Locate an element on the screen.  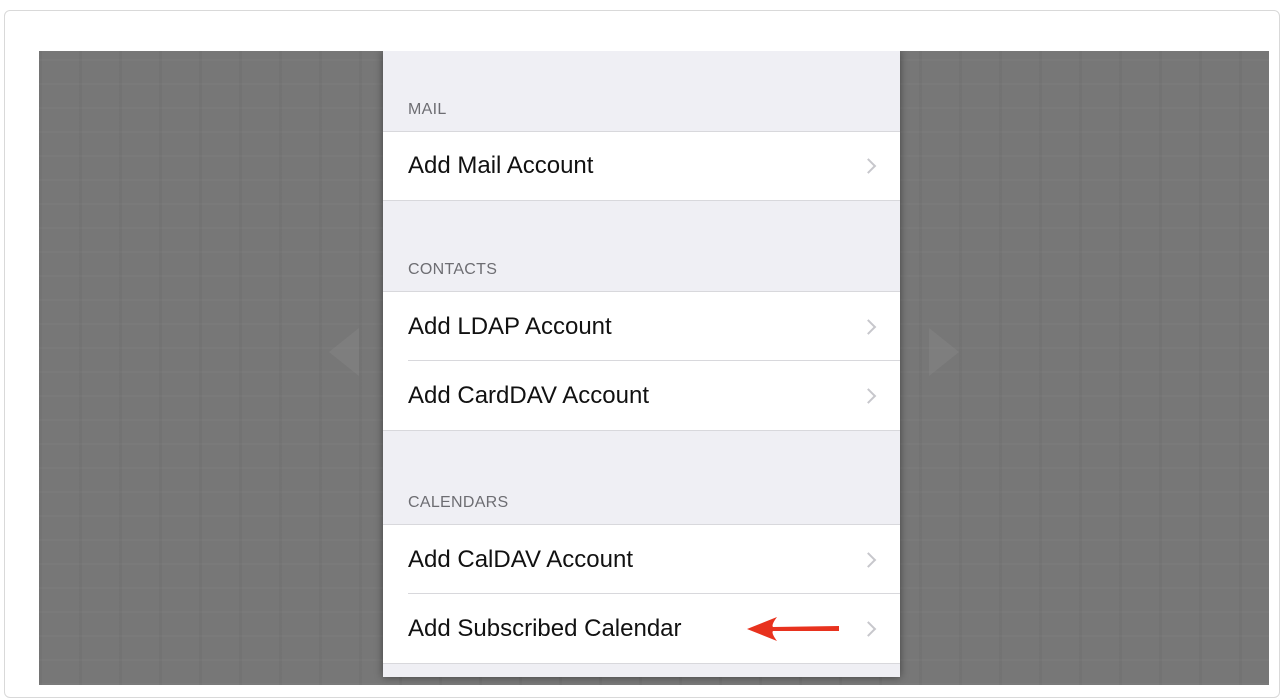
row-label: Add LDAP Account is located at coordinates (510, 326).